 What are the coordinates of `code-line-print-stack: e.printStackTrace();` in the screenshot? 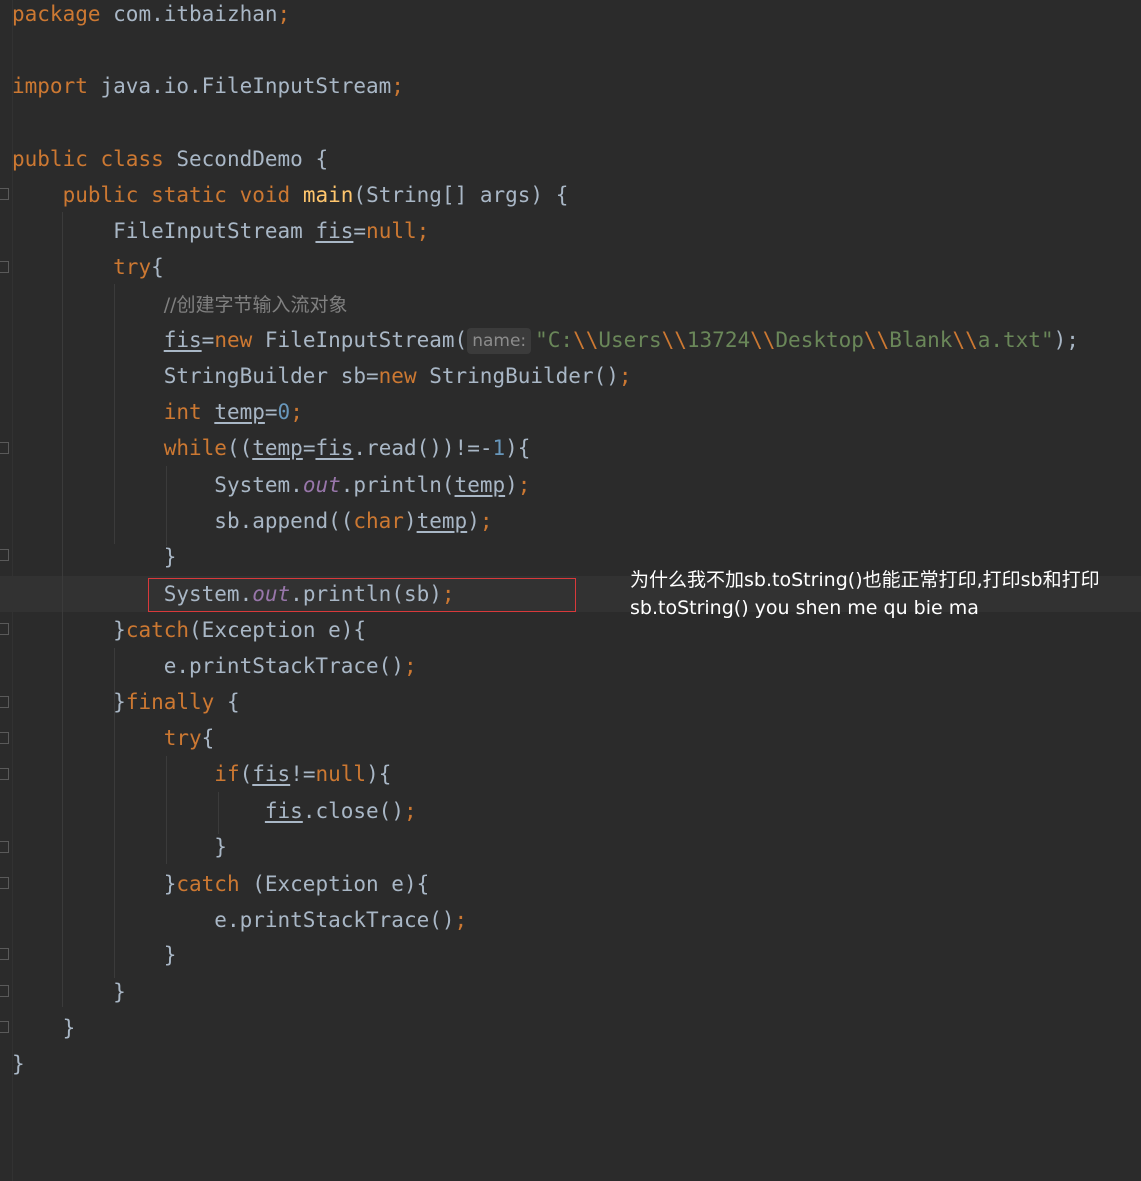 It's located at (214, 670).